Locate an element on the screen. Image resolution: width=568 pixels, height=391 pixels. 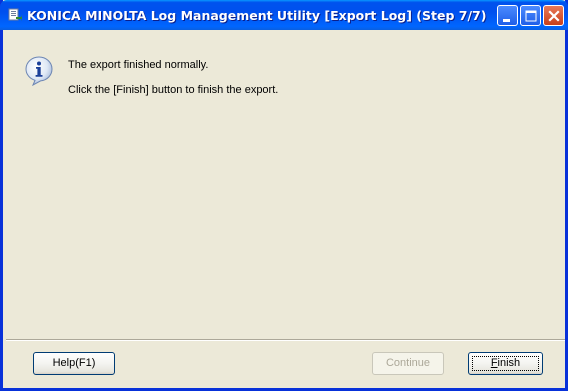
finish-button-label: Finish is located at coordinates (505, 363).